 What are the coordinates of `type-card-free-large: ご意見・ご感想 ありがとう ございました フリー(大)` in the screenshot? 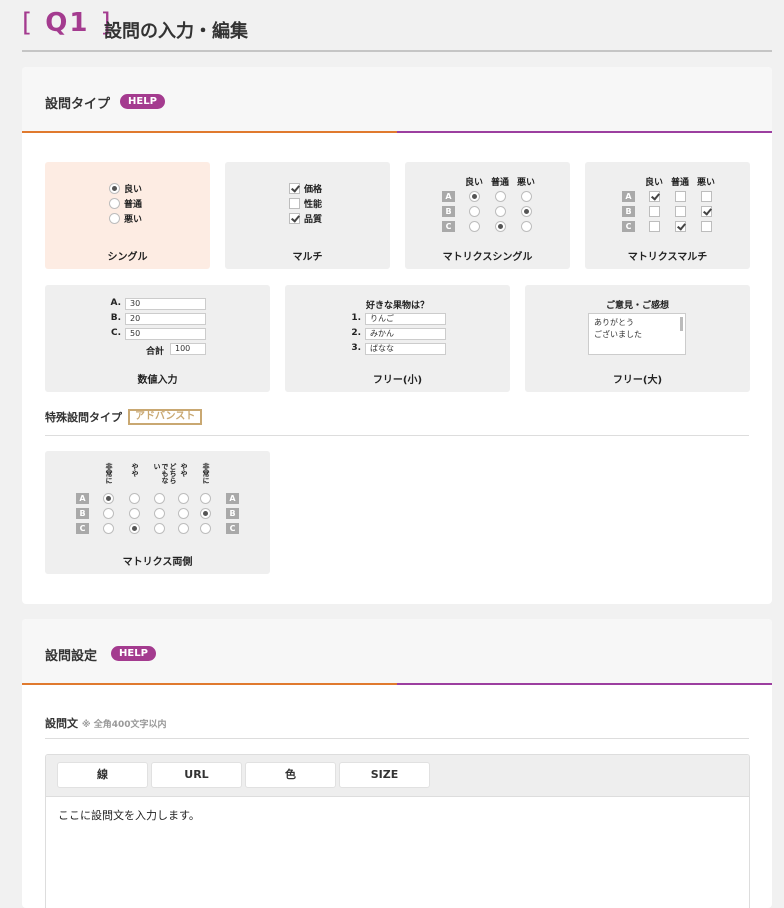 It's located at (637, 338).